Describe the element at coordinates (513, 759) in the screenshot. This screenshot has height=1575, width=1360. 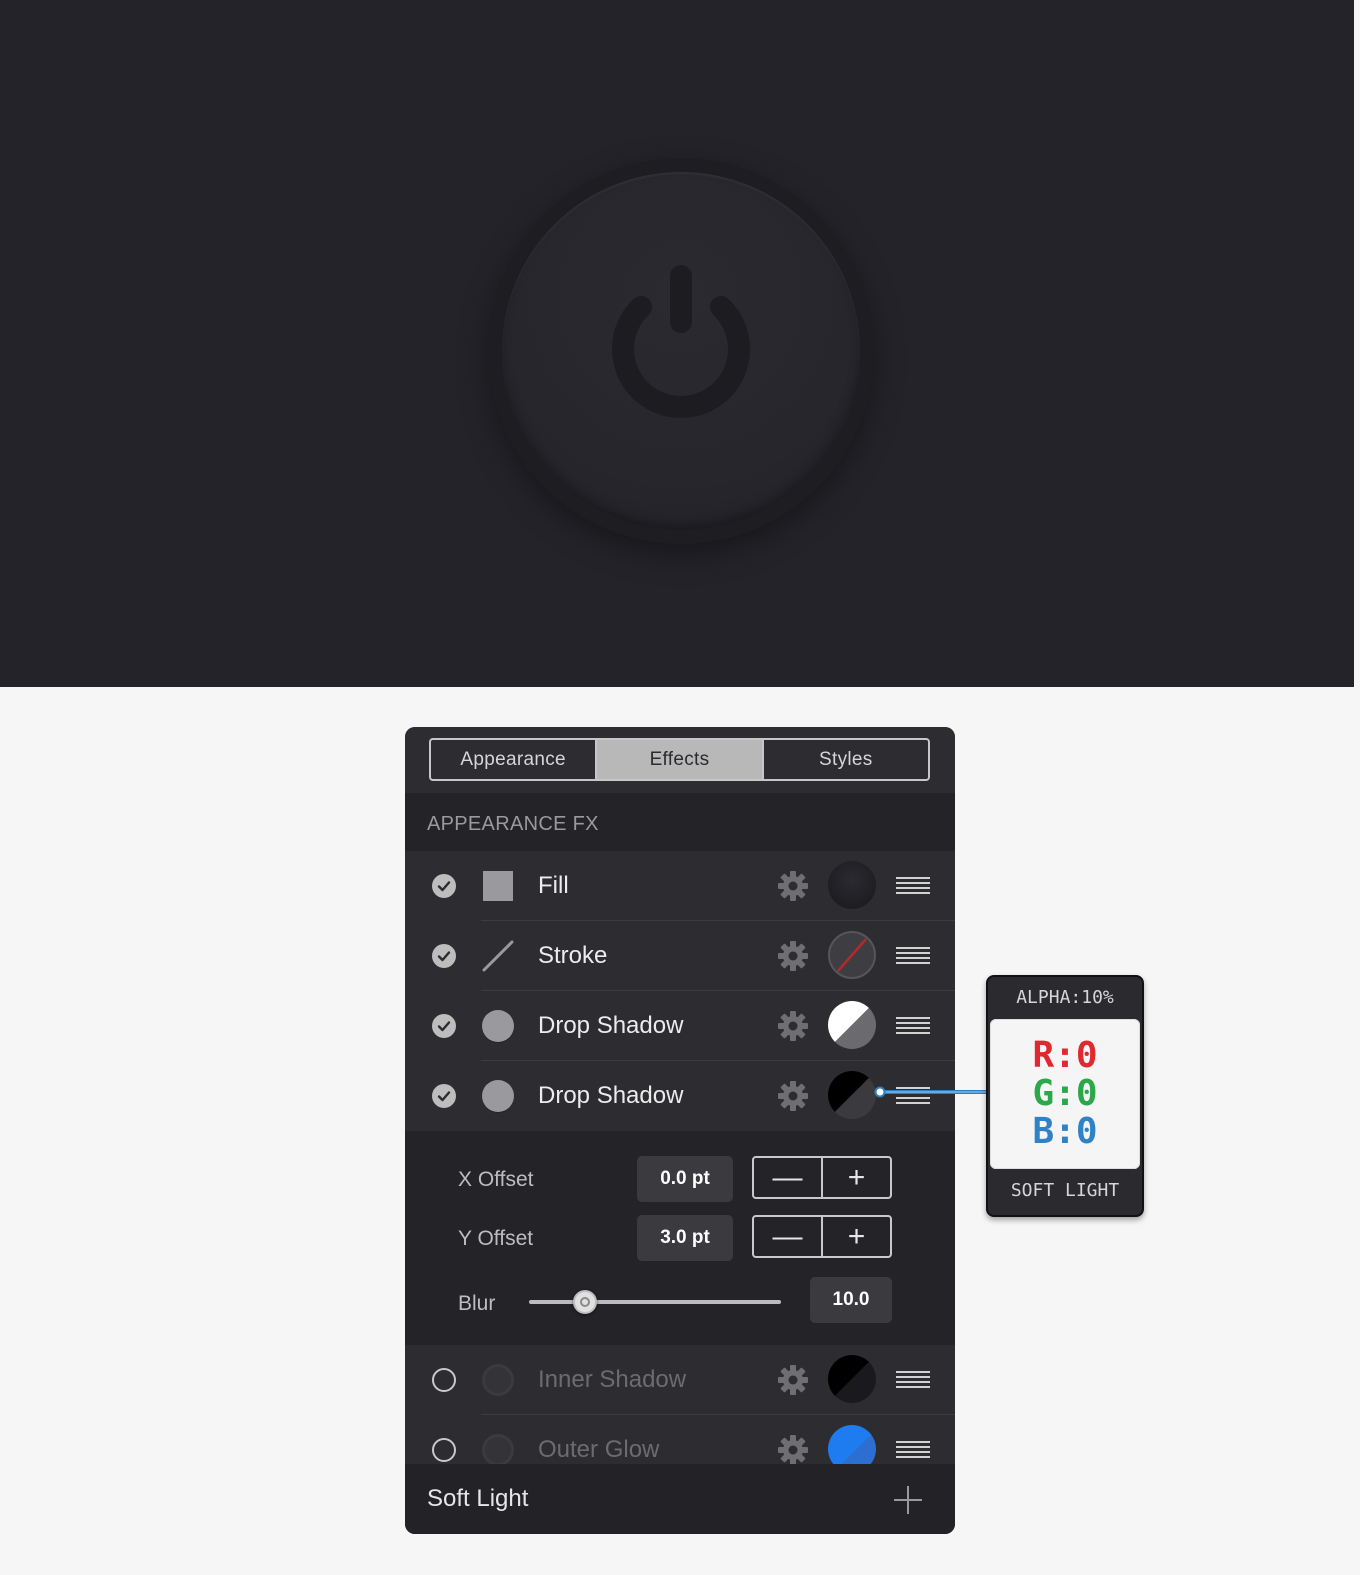
I see `tab-appearance: Appearance` at that location.